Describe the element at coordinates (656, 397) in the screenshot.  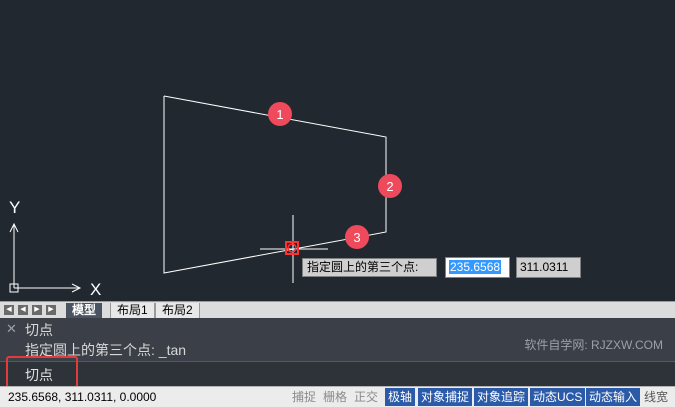
I see `lineweight-button: 线宽` at that location.